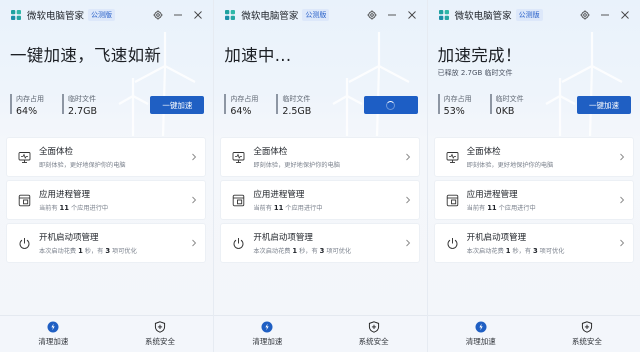  I want to click on stat-value: 2.5GB, so click(297, 111).